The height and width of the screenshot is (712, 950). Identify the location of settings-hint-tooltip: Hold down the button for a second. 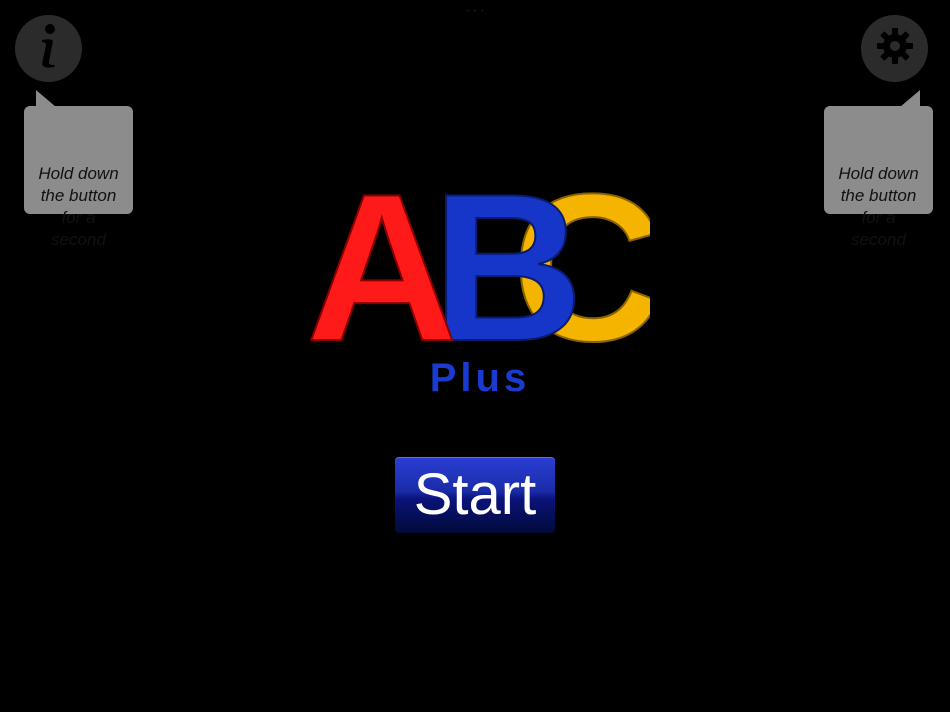
(878, 169).